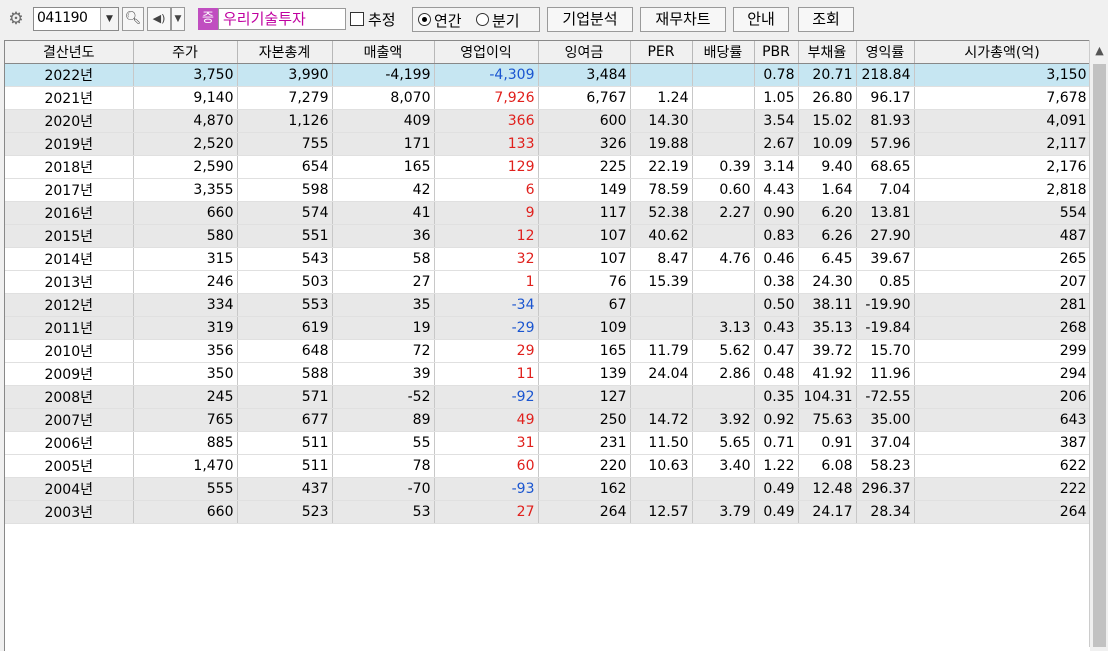  I want to click on cell-per: 14.30, so click(661, 121).